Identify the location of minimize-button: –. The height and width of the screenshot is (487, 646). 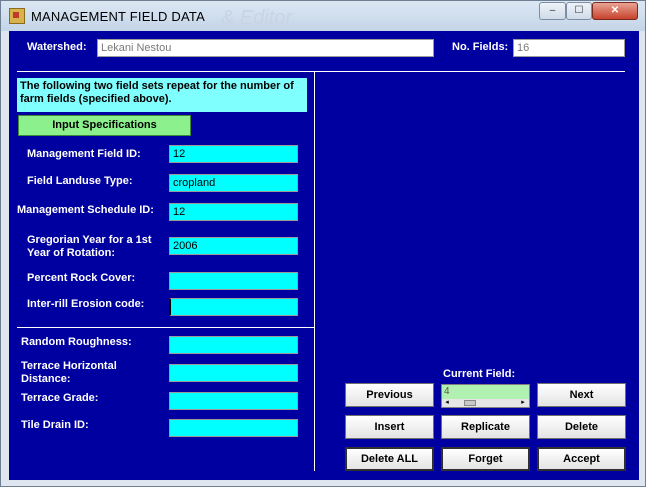
(552, 11).